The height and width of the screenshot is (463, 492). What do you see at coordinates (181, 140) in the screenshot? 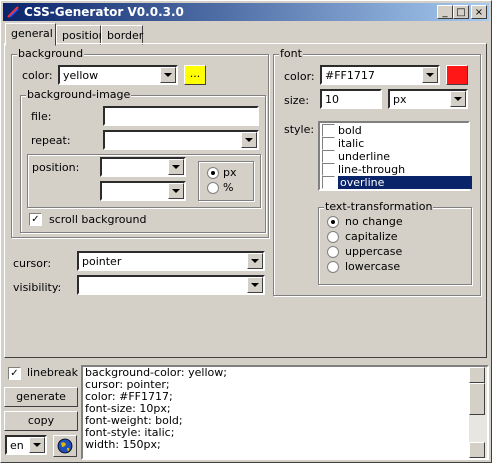
I see `repeat-select` at bounding box center [181, 140].